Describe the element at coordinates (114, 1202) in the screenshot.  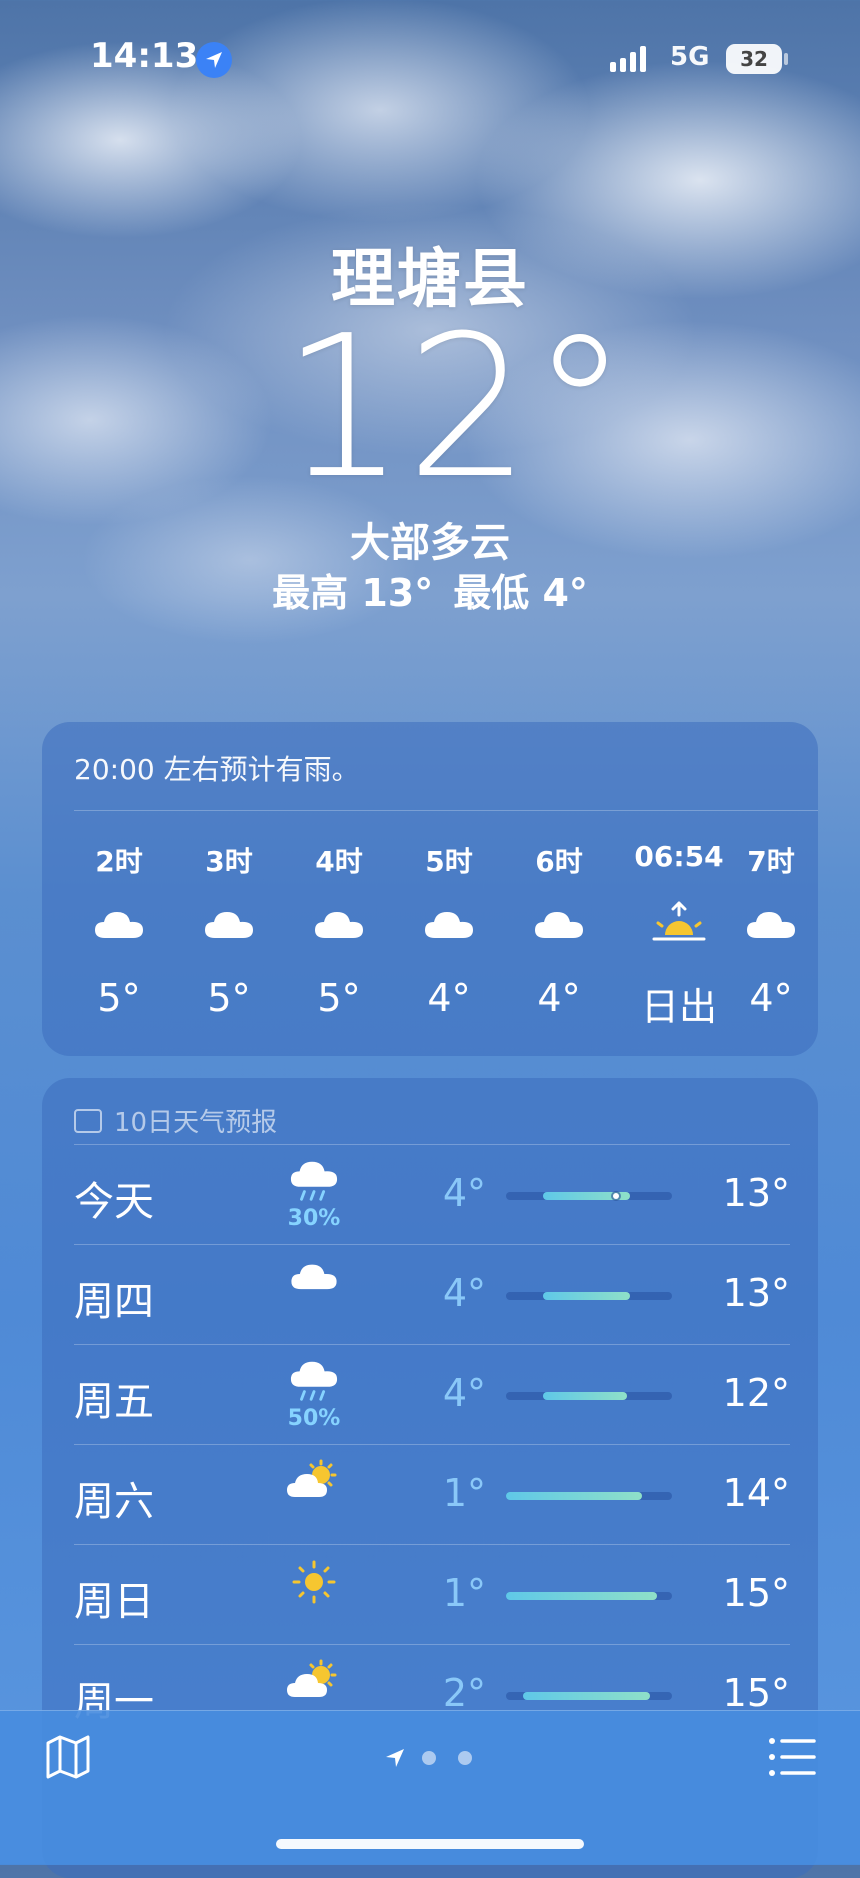
I see `day-name: 今天` at that location.